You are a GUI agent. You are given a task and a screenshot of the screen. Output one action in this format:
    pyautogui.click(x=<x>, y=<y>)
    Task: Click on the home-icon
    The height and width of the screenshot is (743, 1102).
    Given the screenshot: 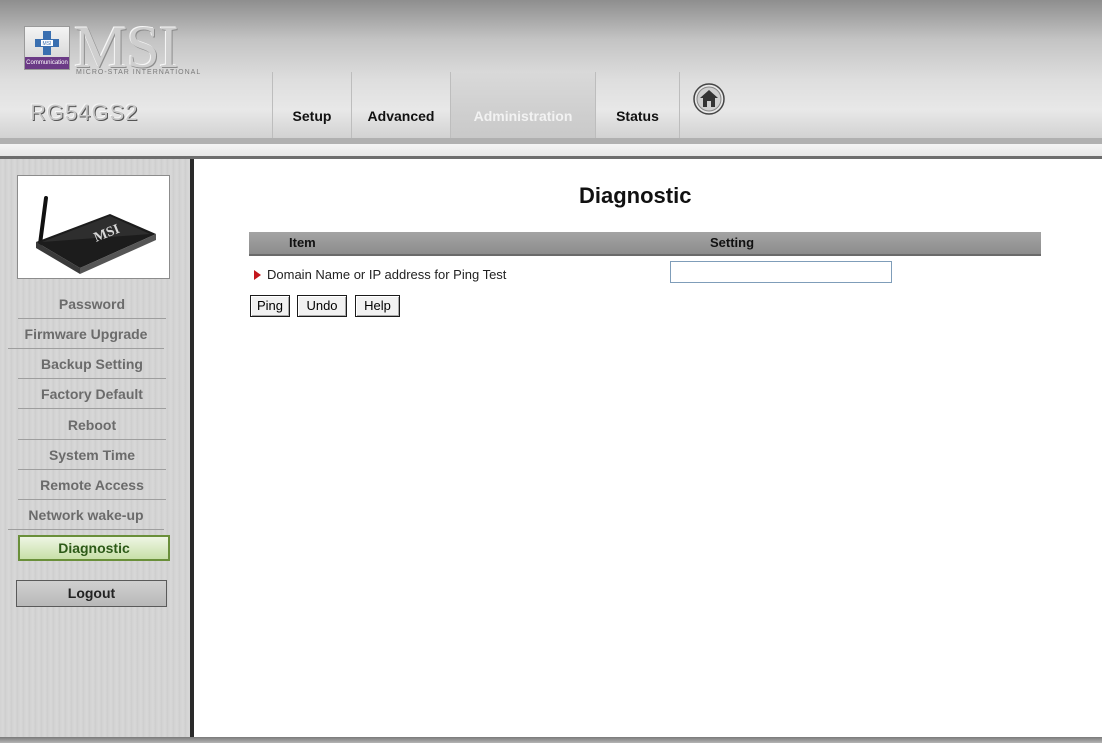 What is the action you would take?
    pyautogui.click(x=709, y=99)
    